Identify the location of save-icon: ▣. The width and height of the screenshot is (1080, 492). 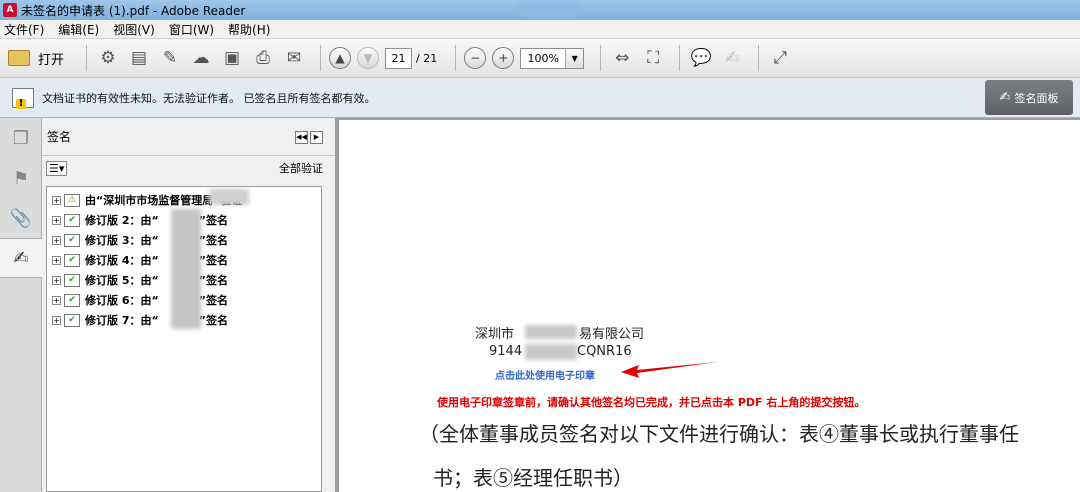
(232, 58).